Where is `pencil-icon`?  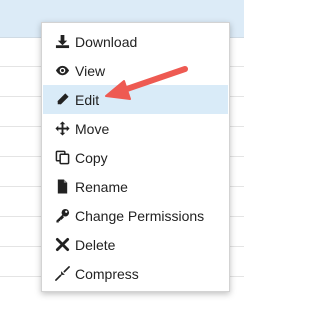 pencil-icon is located at coordinates (62, 100).